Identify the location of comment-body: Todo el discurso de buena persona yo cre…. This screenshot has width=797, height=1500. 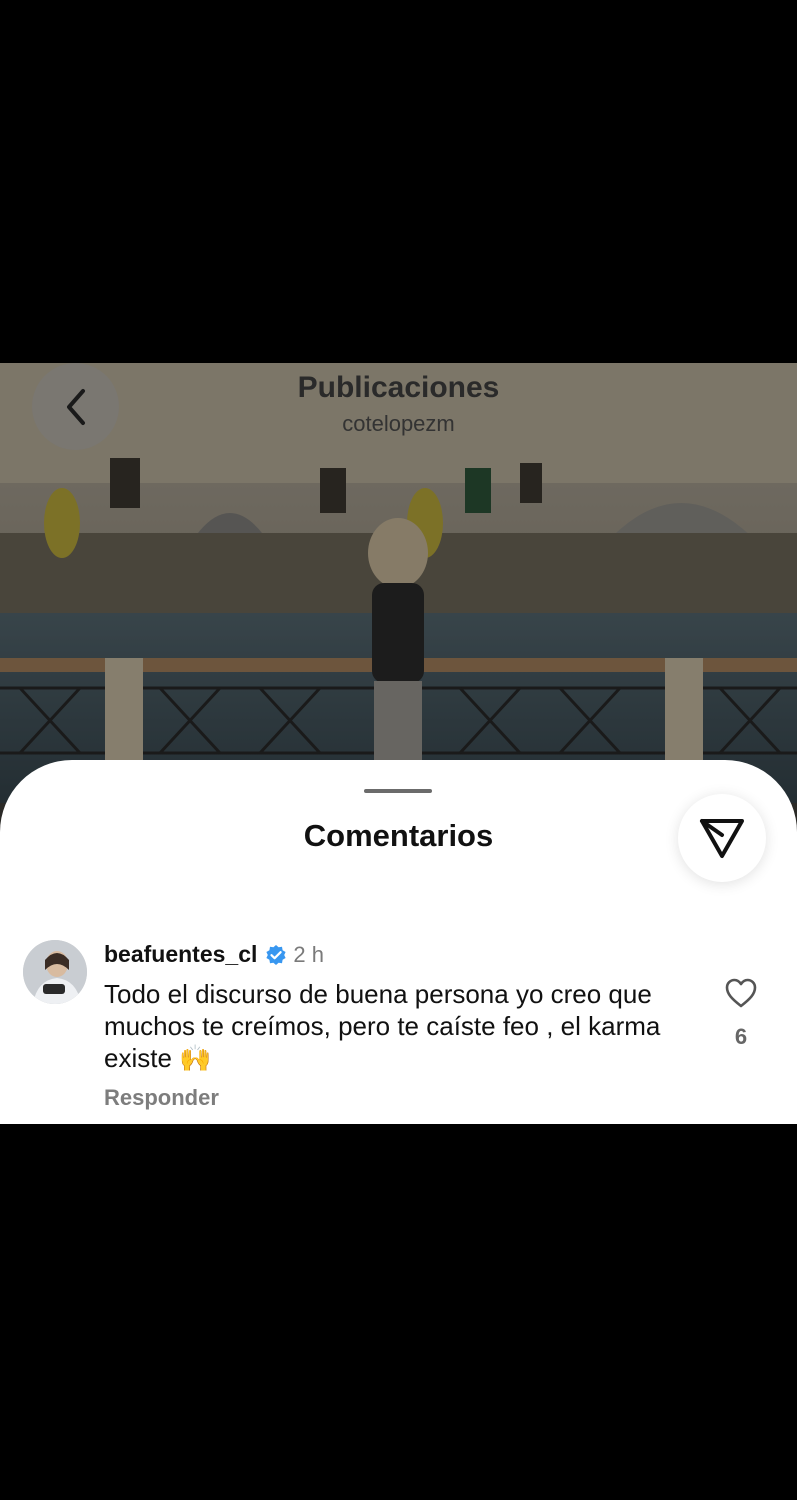
(404, 1026).